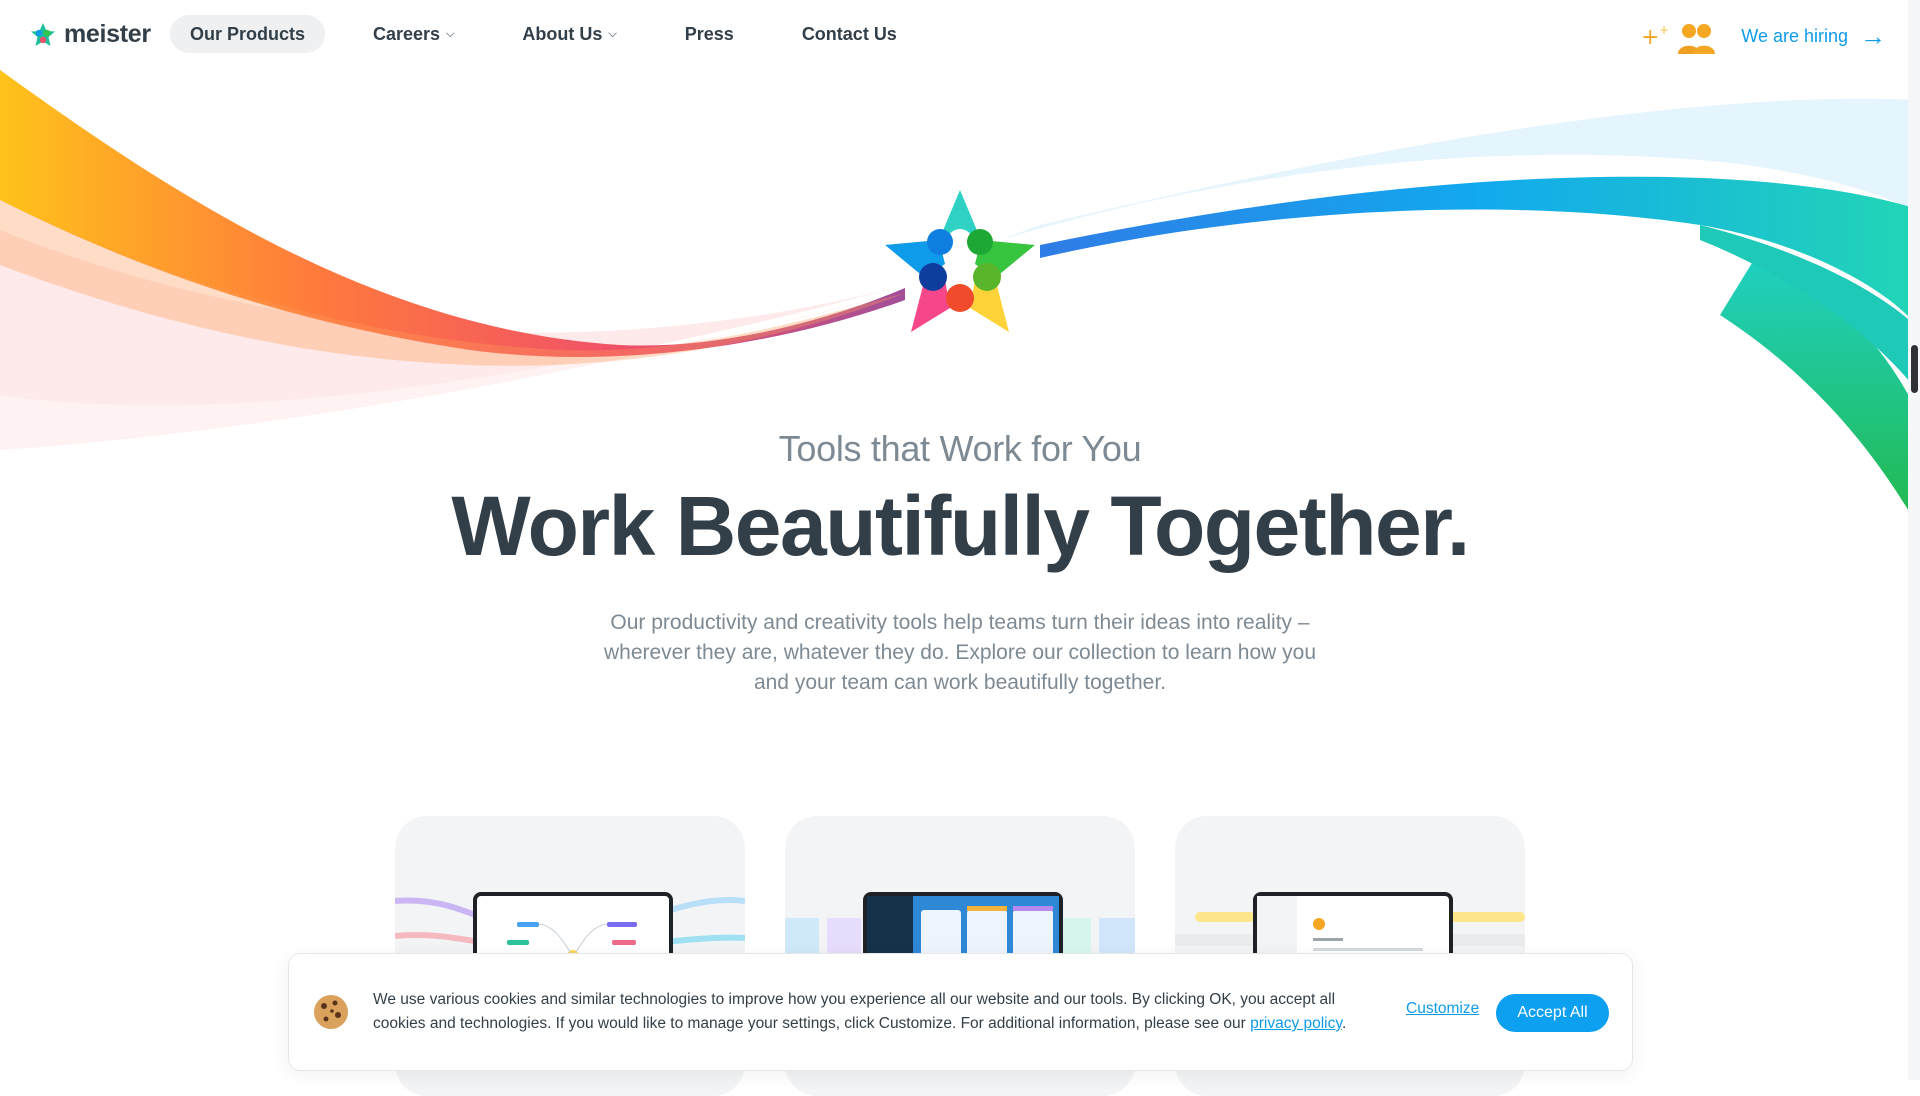 This screenshot has height=1096, width=1920. Describe the element at coordinates (1794, 35) in the screenshot. I see `hiring-label: We are hiring` at that location.